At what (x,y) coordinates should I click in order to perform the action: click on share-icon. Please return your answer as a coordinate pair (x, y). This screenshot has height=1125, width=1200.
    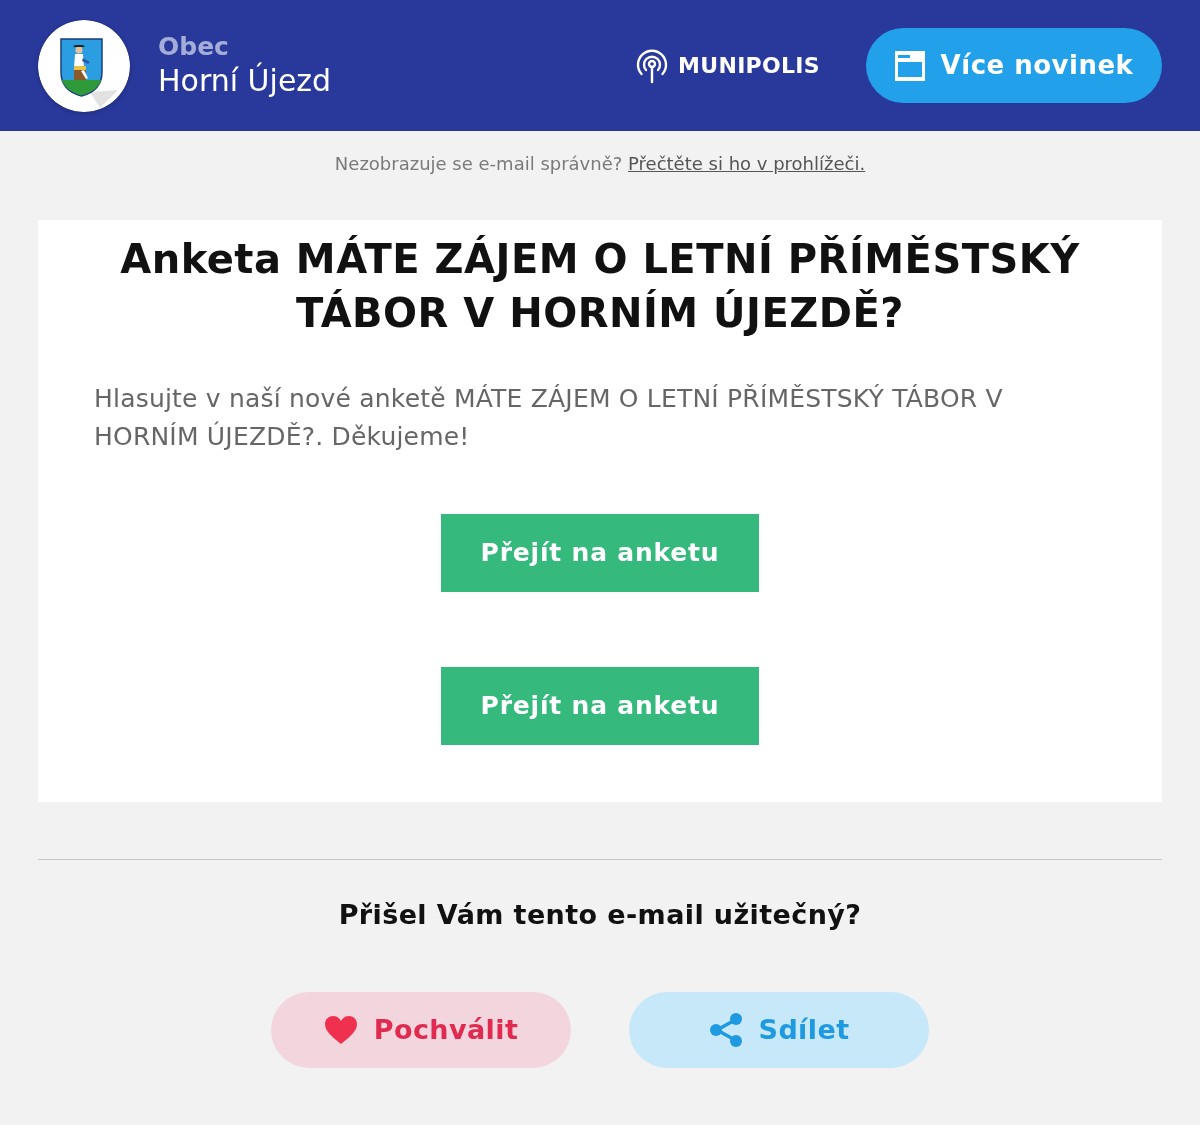
    Looking at the image, I should click on (725, 1030).